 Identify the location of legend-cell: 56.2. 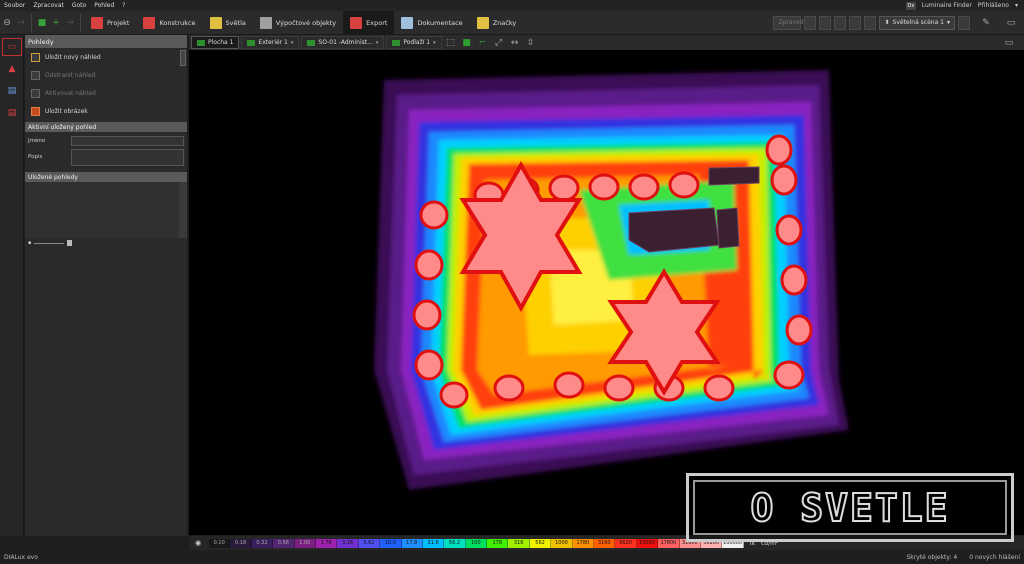
(455, 543).